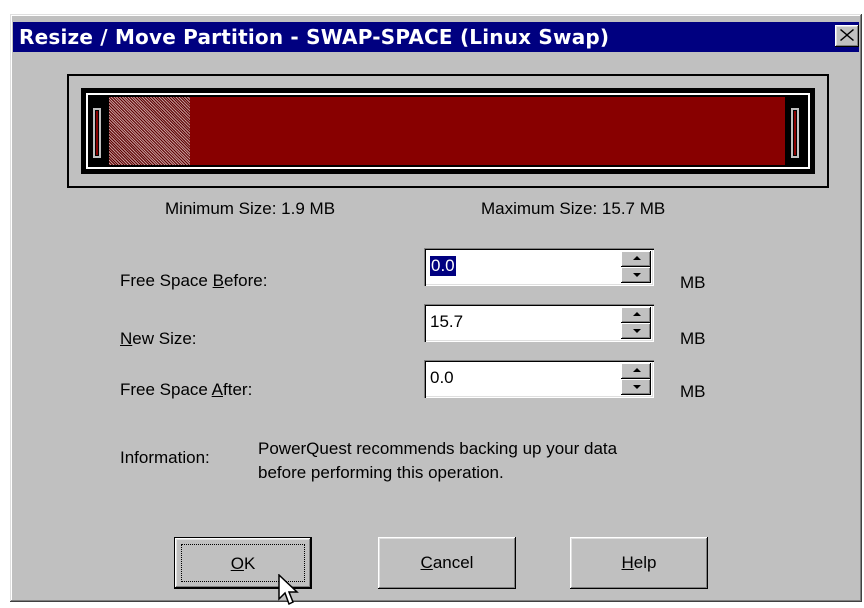 The image size is (864, 608). I want to click on left-resize-handle, so click(97, 133).